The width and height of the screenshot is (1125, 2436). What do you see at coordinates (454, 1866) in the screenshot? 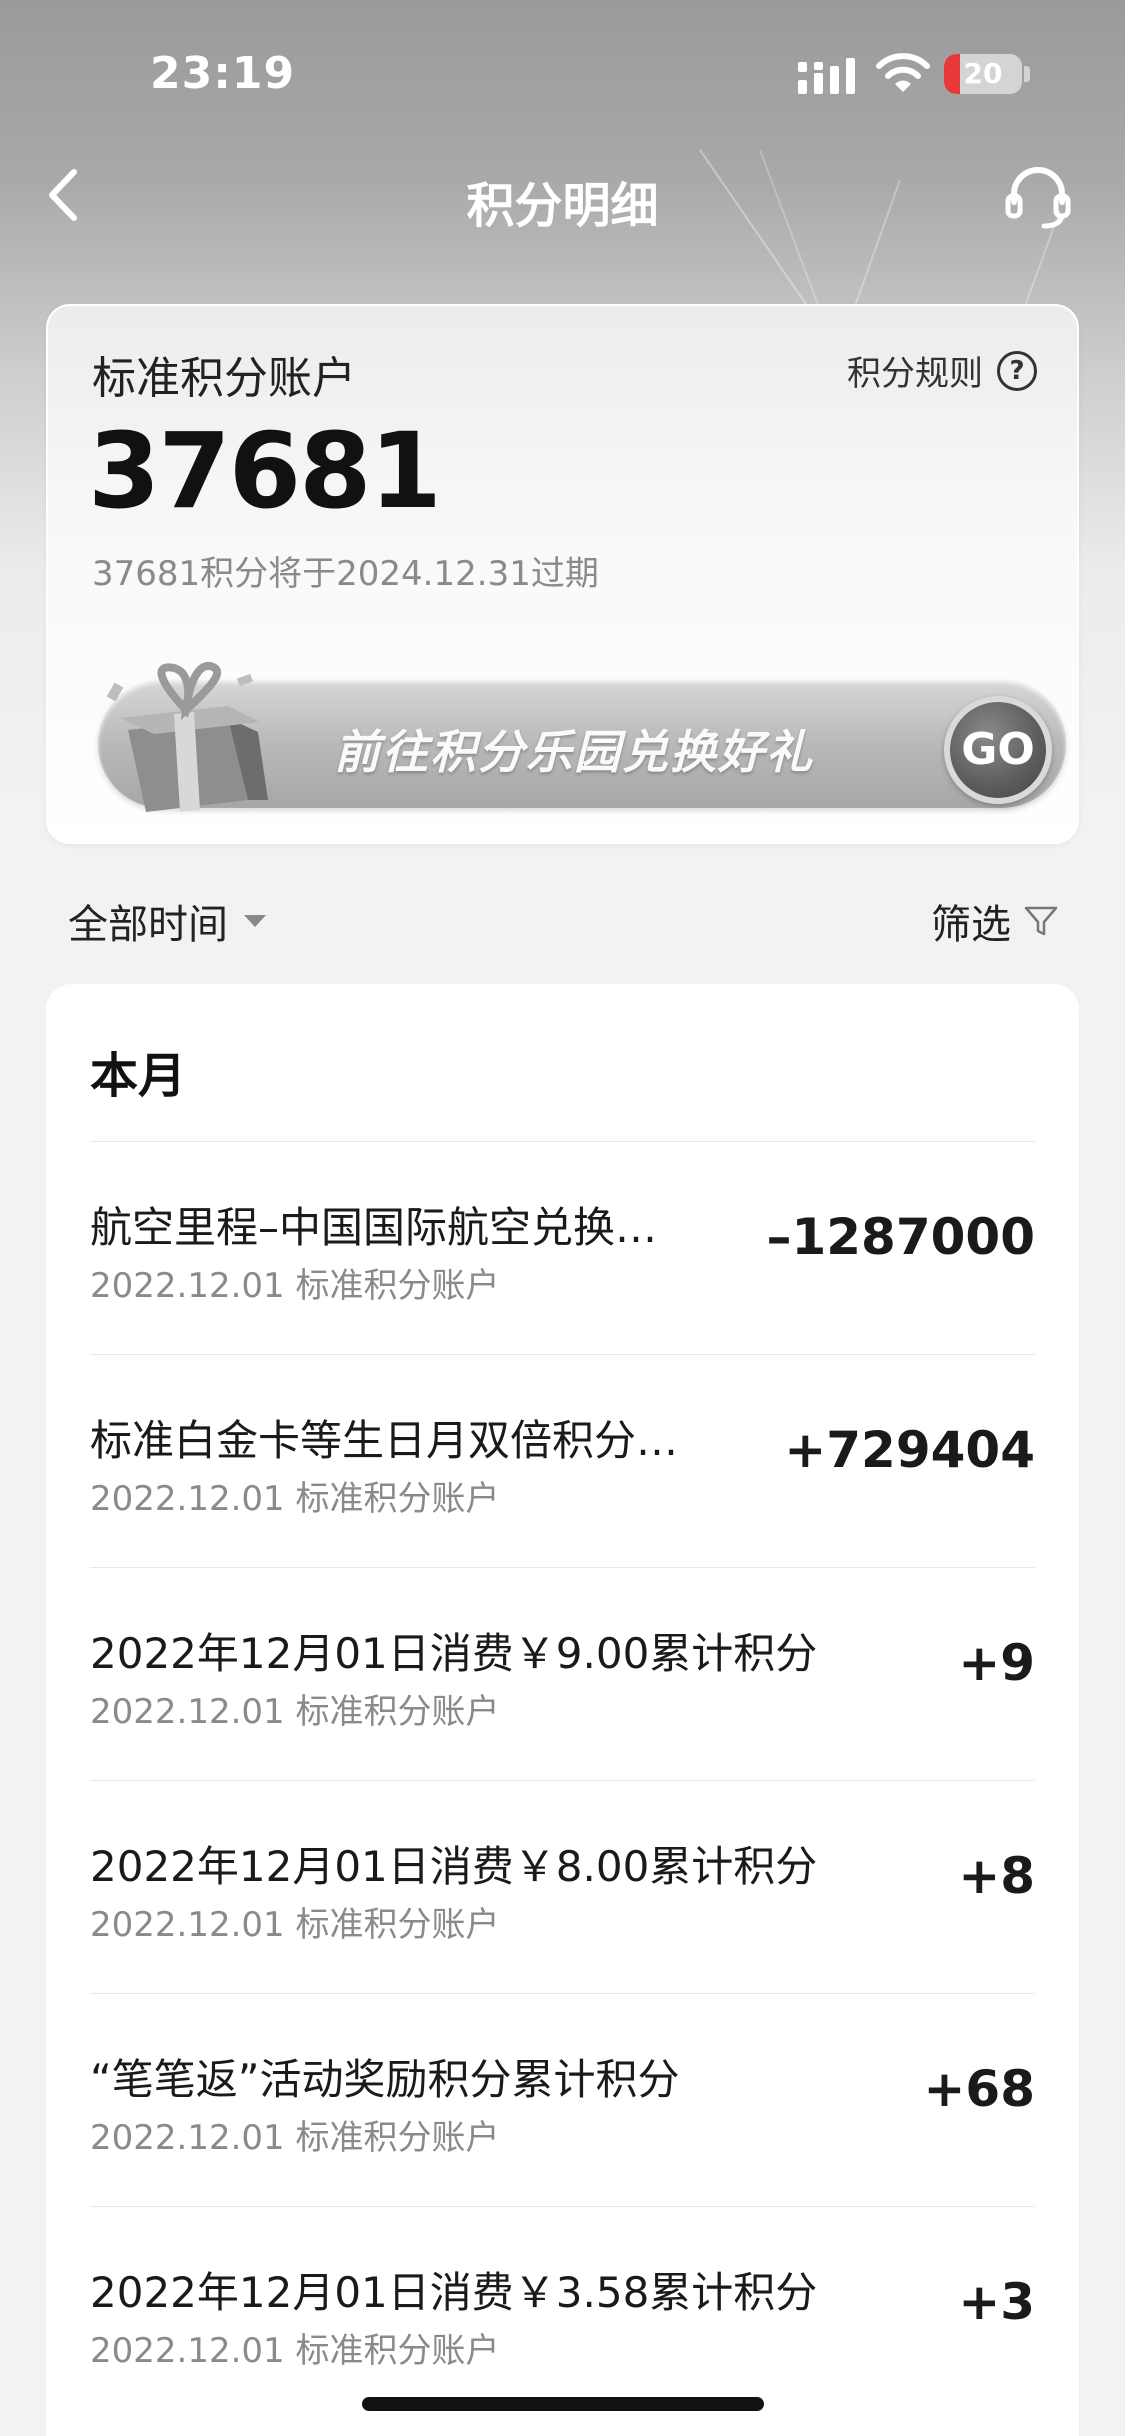
I see `transaction-title: 2022年12月01日消费￥8.00累计积分` at bounding box center [454, 1866].